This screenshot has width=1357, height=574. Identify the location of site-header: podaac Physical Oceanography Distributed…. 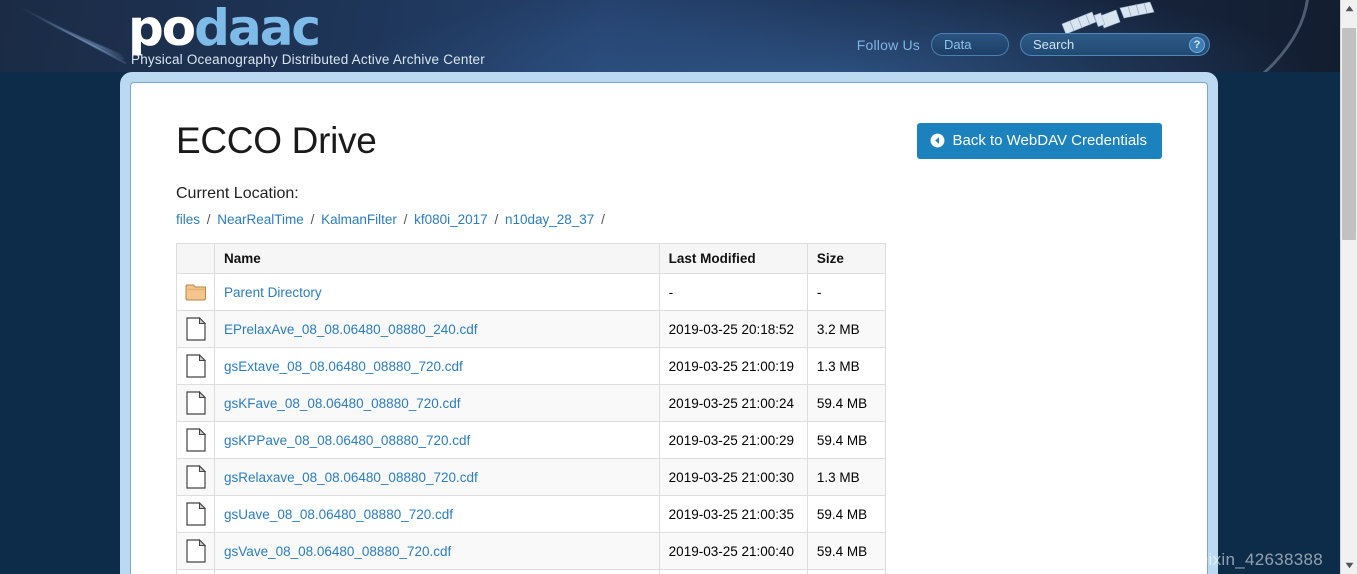
(670, 36).